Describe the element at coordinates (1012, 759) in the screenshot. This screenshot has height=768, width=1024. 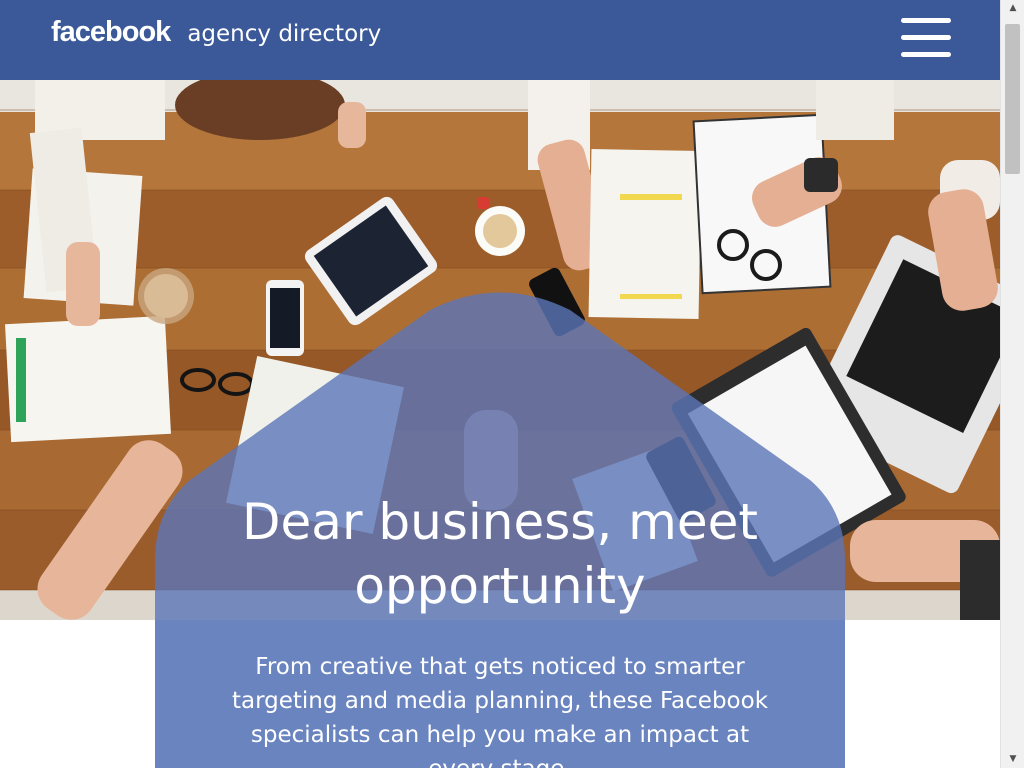
I see `scroll-down-arrow-icon: ▼` at that location.